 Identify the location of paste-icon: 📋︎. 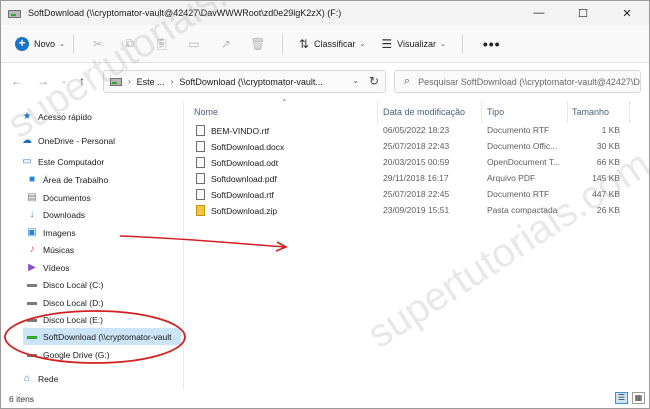
(162, 44).